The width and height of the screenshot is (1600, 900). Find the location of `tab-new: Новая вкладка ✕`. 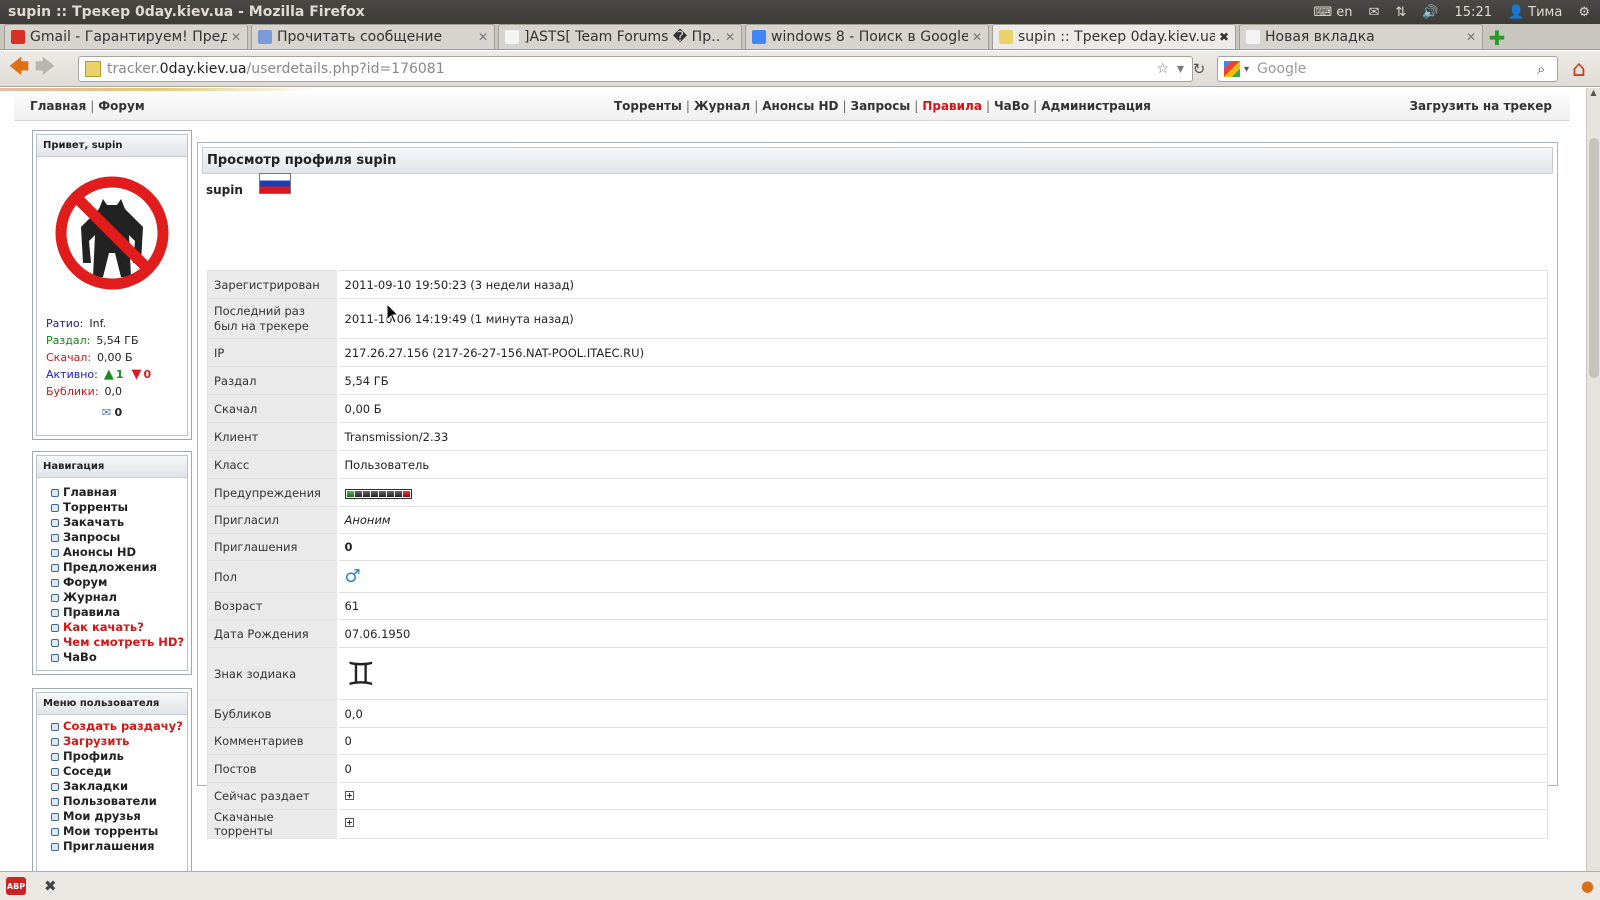

tab-new: Новая вкладка ✕ is located at coordinates (1361, 36).